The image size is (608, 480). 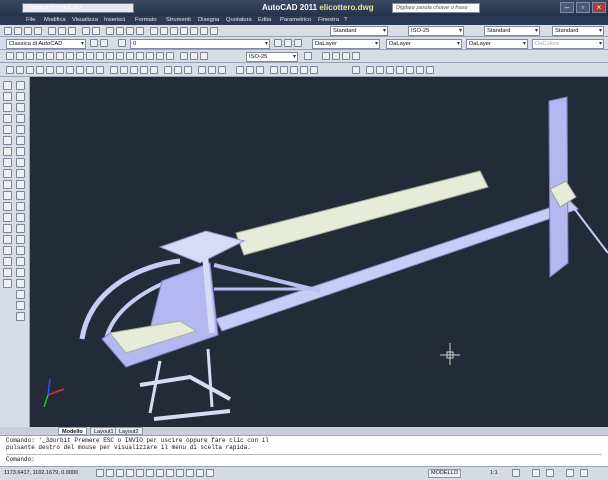 What do you see at coordinates (140, 31) in the screenshot?
I see `zoom-previous-icon` at bounding box center [140, 31].